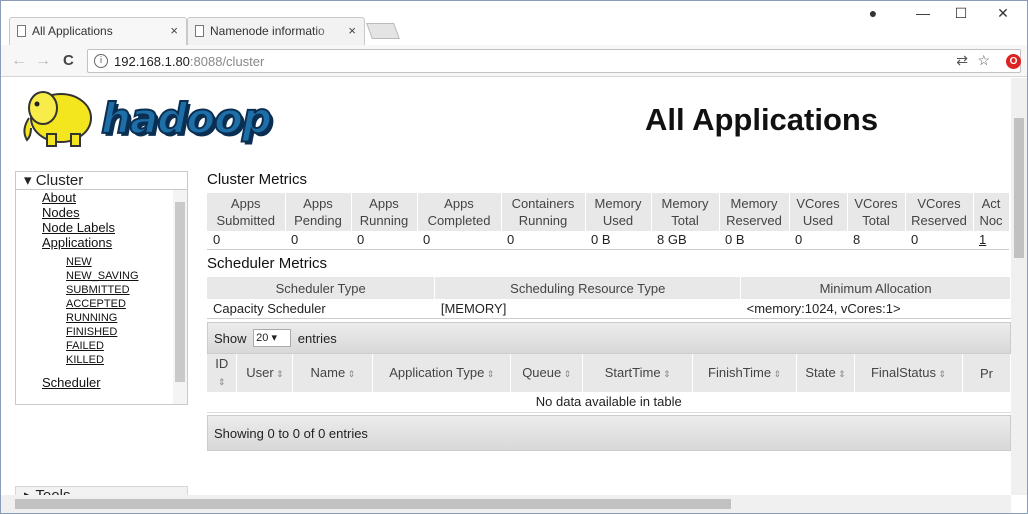 The height and width of the screenshot is (514, 1028). What do you see at coordinates (983, 60) in the screenshot?
I see `star-icon: ☆` at bounding box center [983, 60].